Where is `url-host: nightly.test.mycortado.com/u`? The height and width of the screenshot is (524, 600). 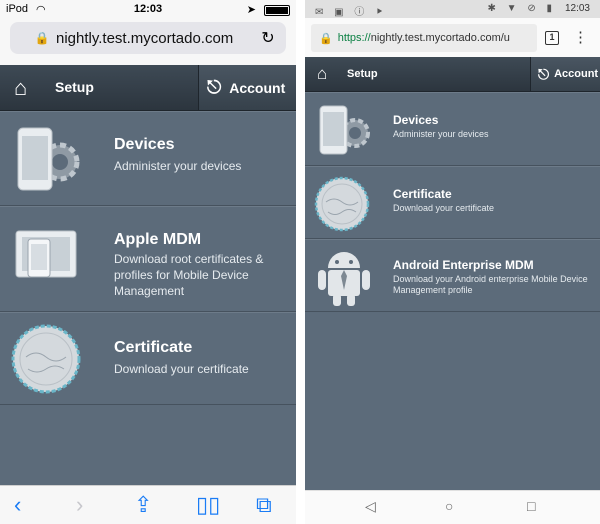 url-host: nightly.test.mycortado.com/u is located at coordinates (440, 38).